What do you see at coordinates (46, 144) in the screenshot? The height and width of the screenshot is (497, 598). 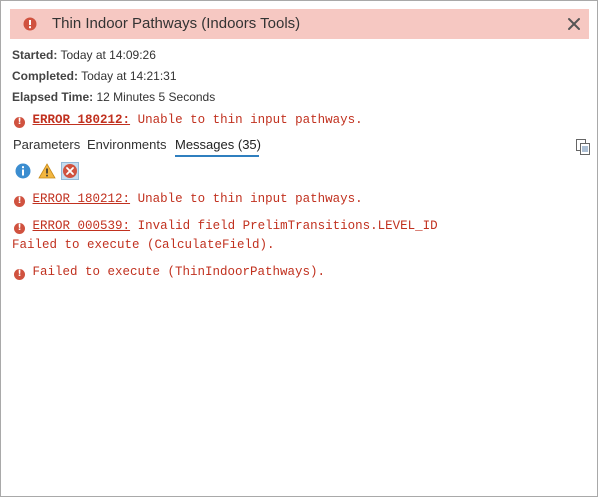 I see `tab-parameters: Parameters` at bounding box center [46, 144].